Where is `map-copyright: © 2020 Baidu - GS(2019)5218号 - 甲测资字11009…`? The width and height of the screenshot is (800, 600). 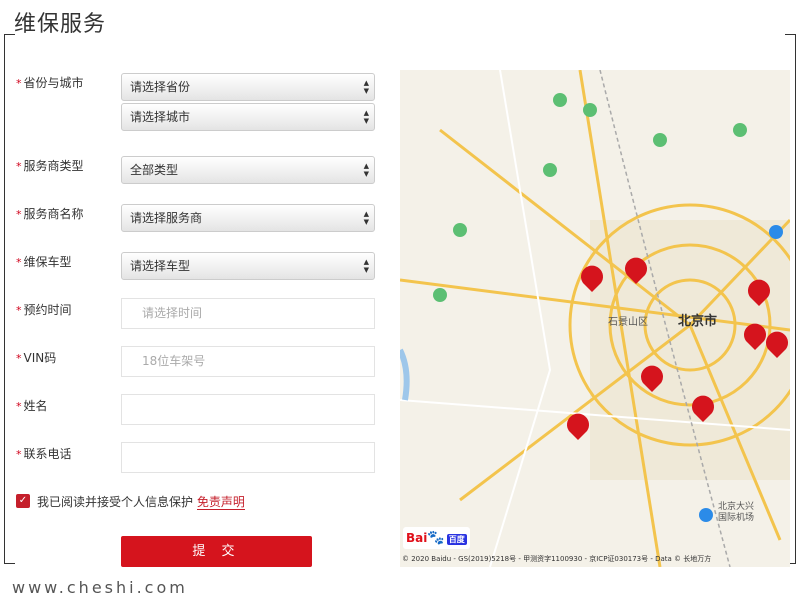
map-copyright: © 2020 Baidu - GS(2019)5218号 - 甲测资字11009… is located at coordinates (557, 559).